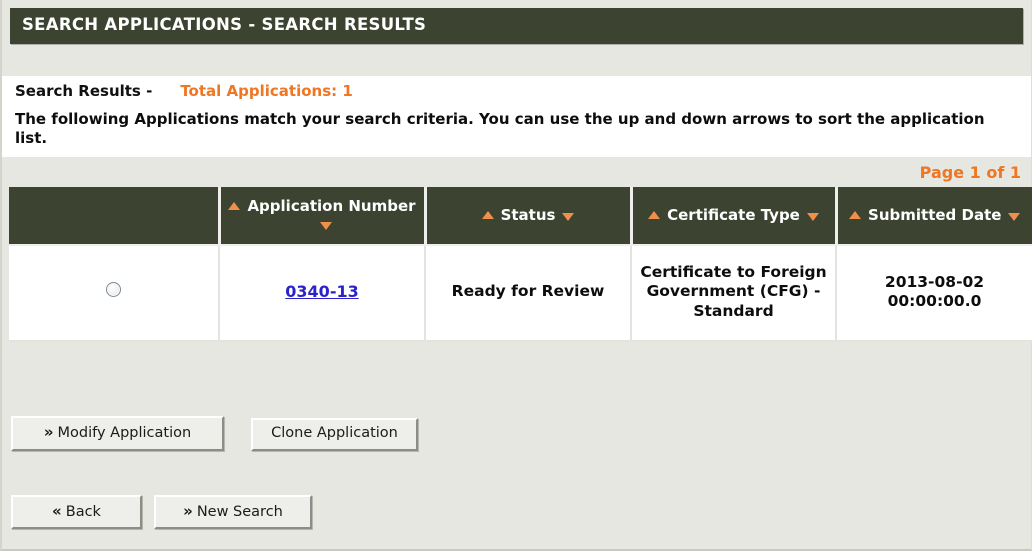 This screenshot has width=1032, height=551. Describe the element at coordinates (113, 289) in the screenshot. I see `row-select-radio` at that location.